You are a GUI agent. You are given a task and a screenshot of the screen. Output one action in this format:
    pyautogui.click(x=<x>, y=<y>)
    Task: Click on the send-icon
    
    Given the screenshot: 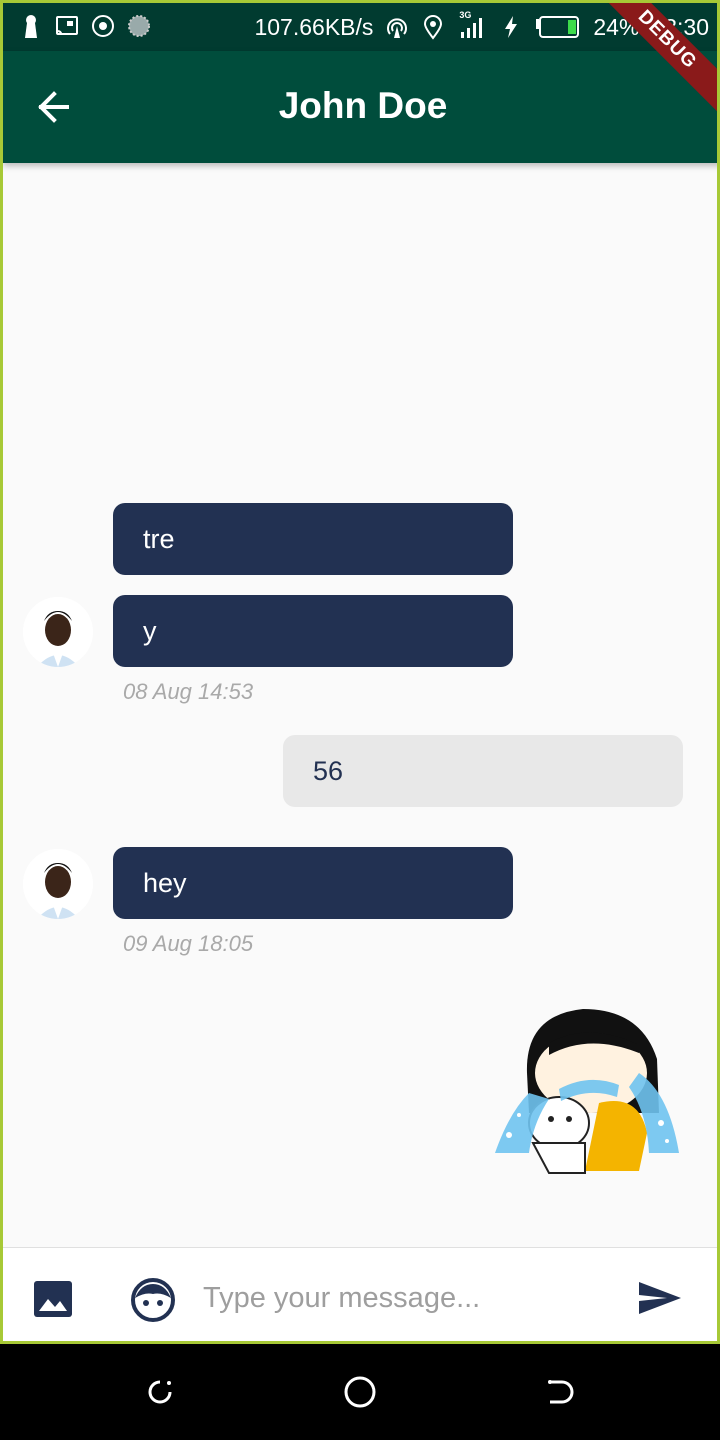 What is the action you would take?
    pyautogui.click(x=660, y=1298)
    